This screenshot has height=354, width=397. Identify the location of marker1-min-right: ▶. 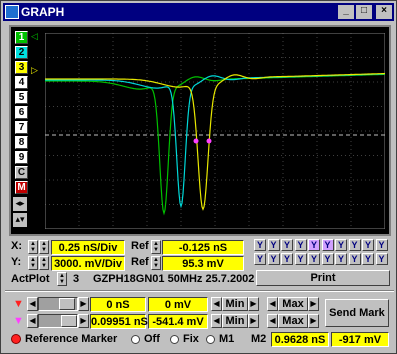
(253, 304).